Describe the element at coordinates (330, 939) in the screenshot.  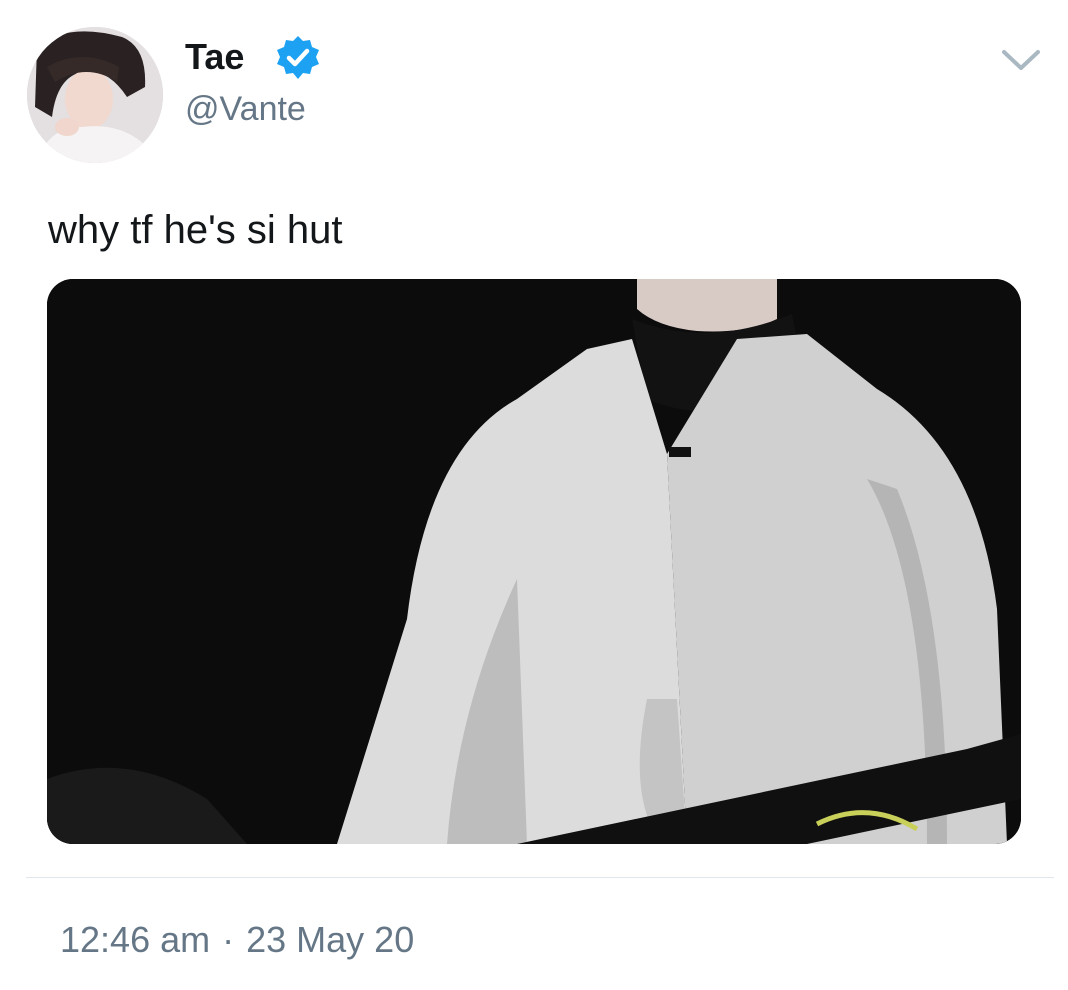
I see `tweet-date: 23 May 20` at that location.